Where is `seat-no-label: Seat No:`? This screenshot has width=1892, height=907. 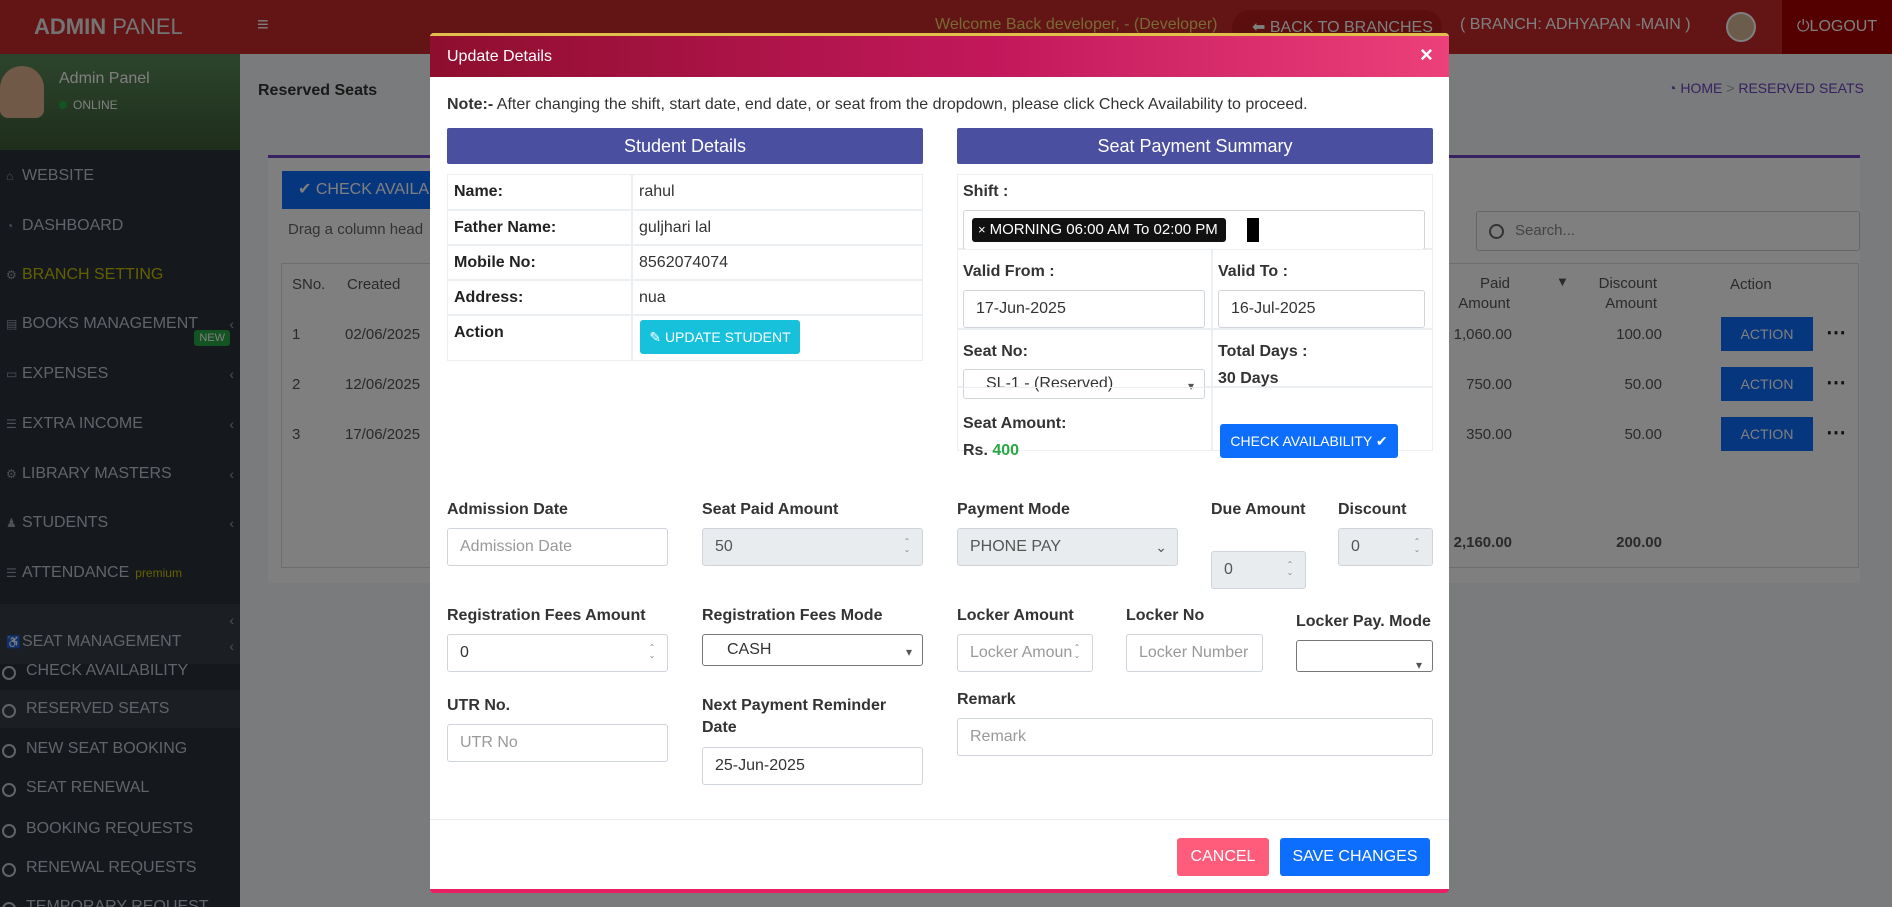
seat-no-label: Seat No: is located at coordinates (995, 351).